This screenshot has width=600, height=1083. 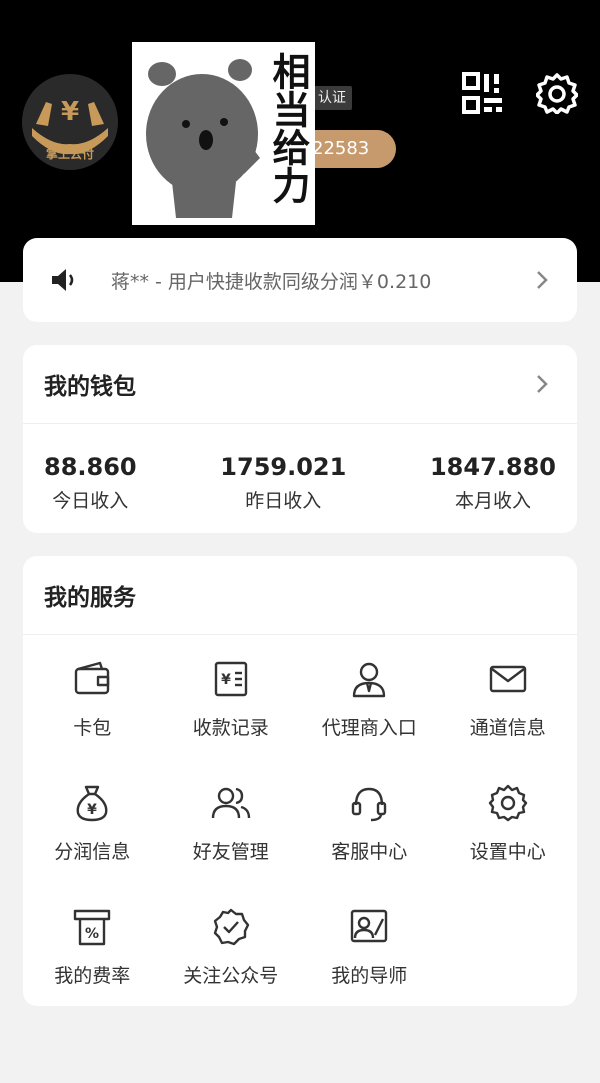 I want to click on settings-gear-icon, so click(x=557, y=93).